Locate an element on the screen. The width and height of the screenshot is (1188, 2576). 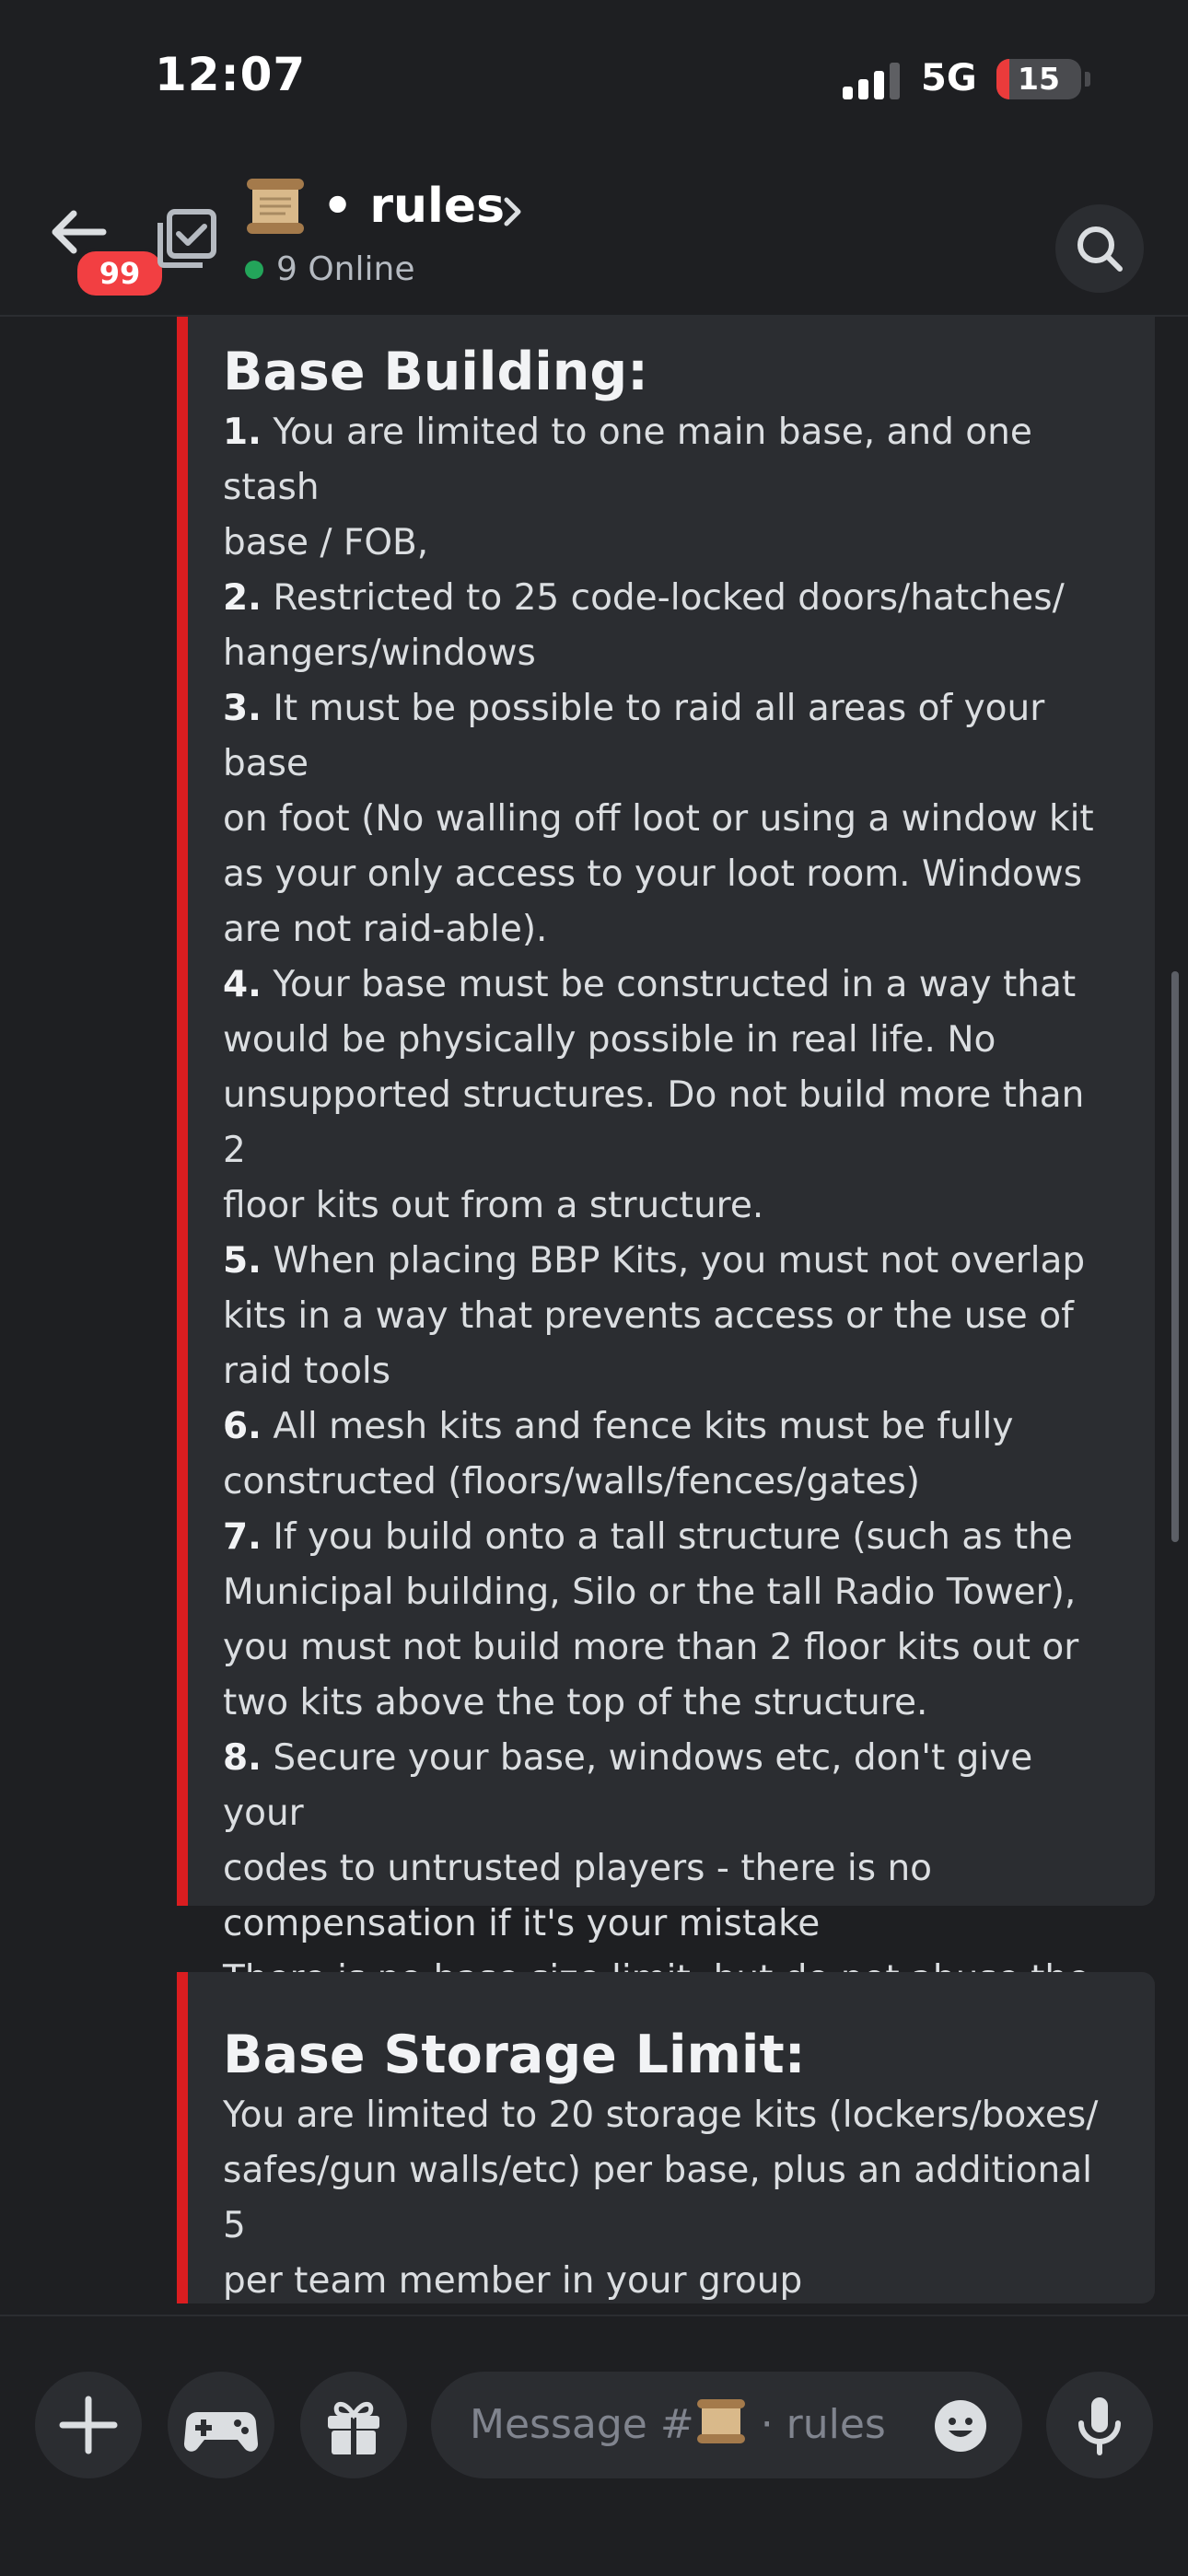
message-placeholder: Message # · rules is located at coordinates (678, 2425).